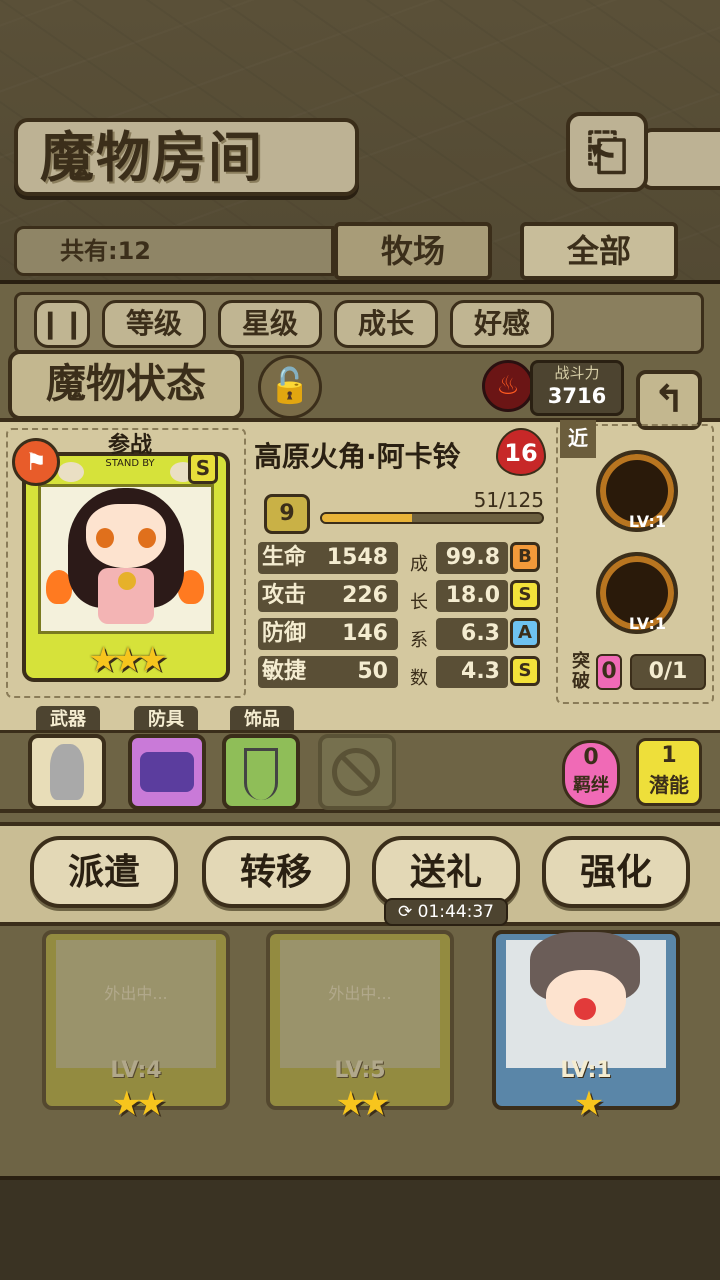 The height and width of the screenshot is (1280, 720). Describe the element at coordinates (609, 672) in the screenshot. I see `break-value: 0` at that location.